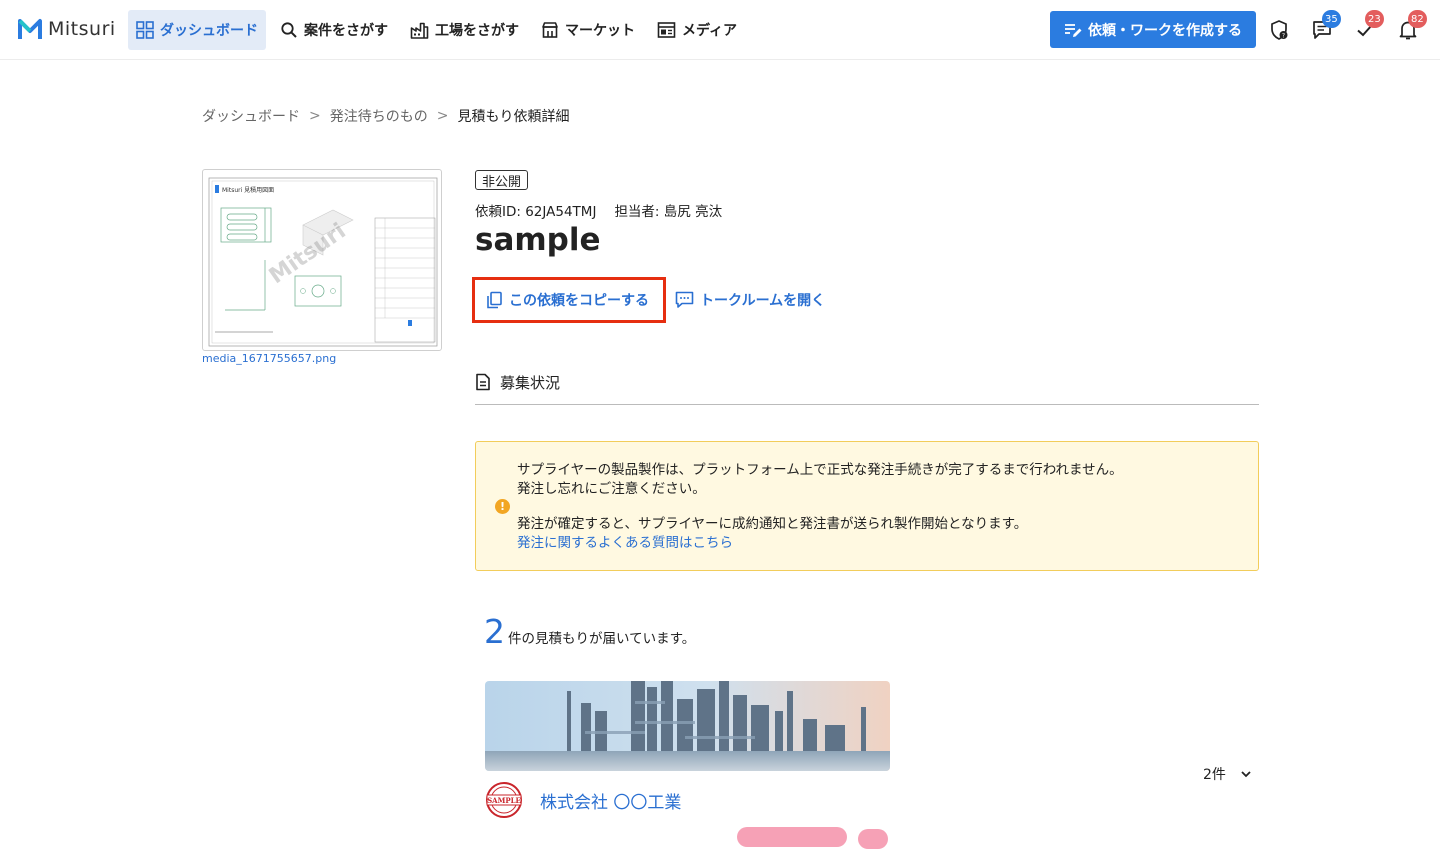 This screenshot has width=1440, height=849. I want to click on nav-market: マーケット, so click(588, 30).